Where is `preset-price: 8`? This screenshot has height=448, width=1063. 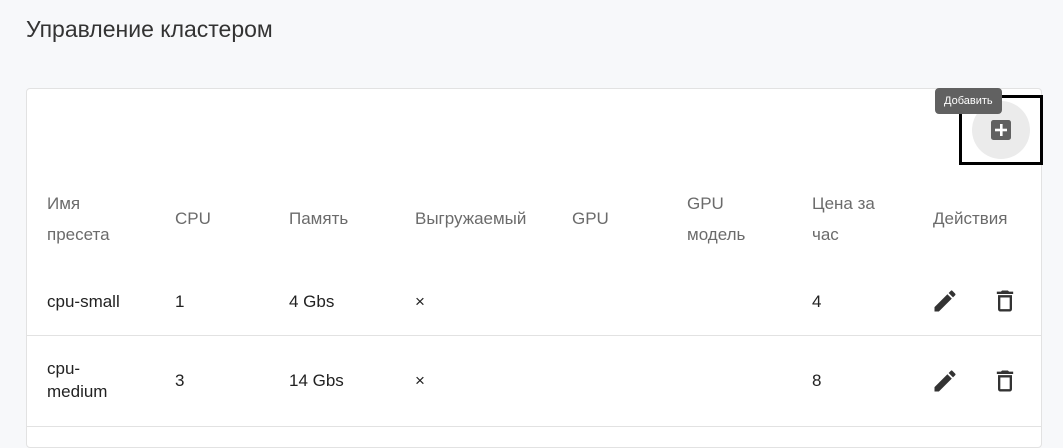 preset-price: 8 is located at coordinates (817, 380).